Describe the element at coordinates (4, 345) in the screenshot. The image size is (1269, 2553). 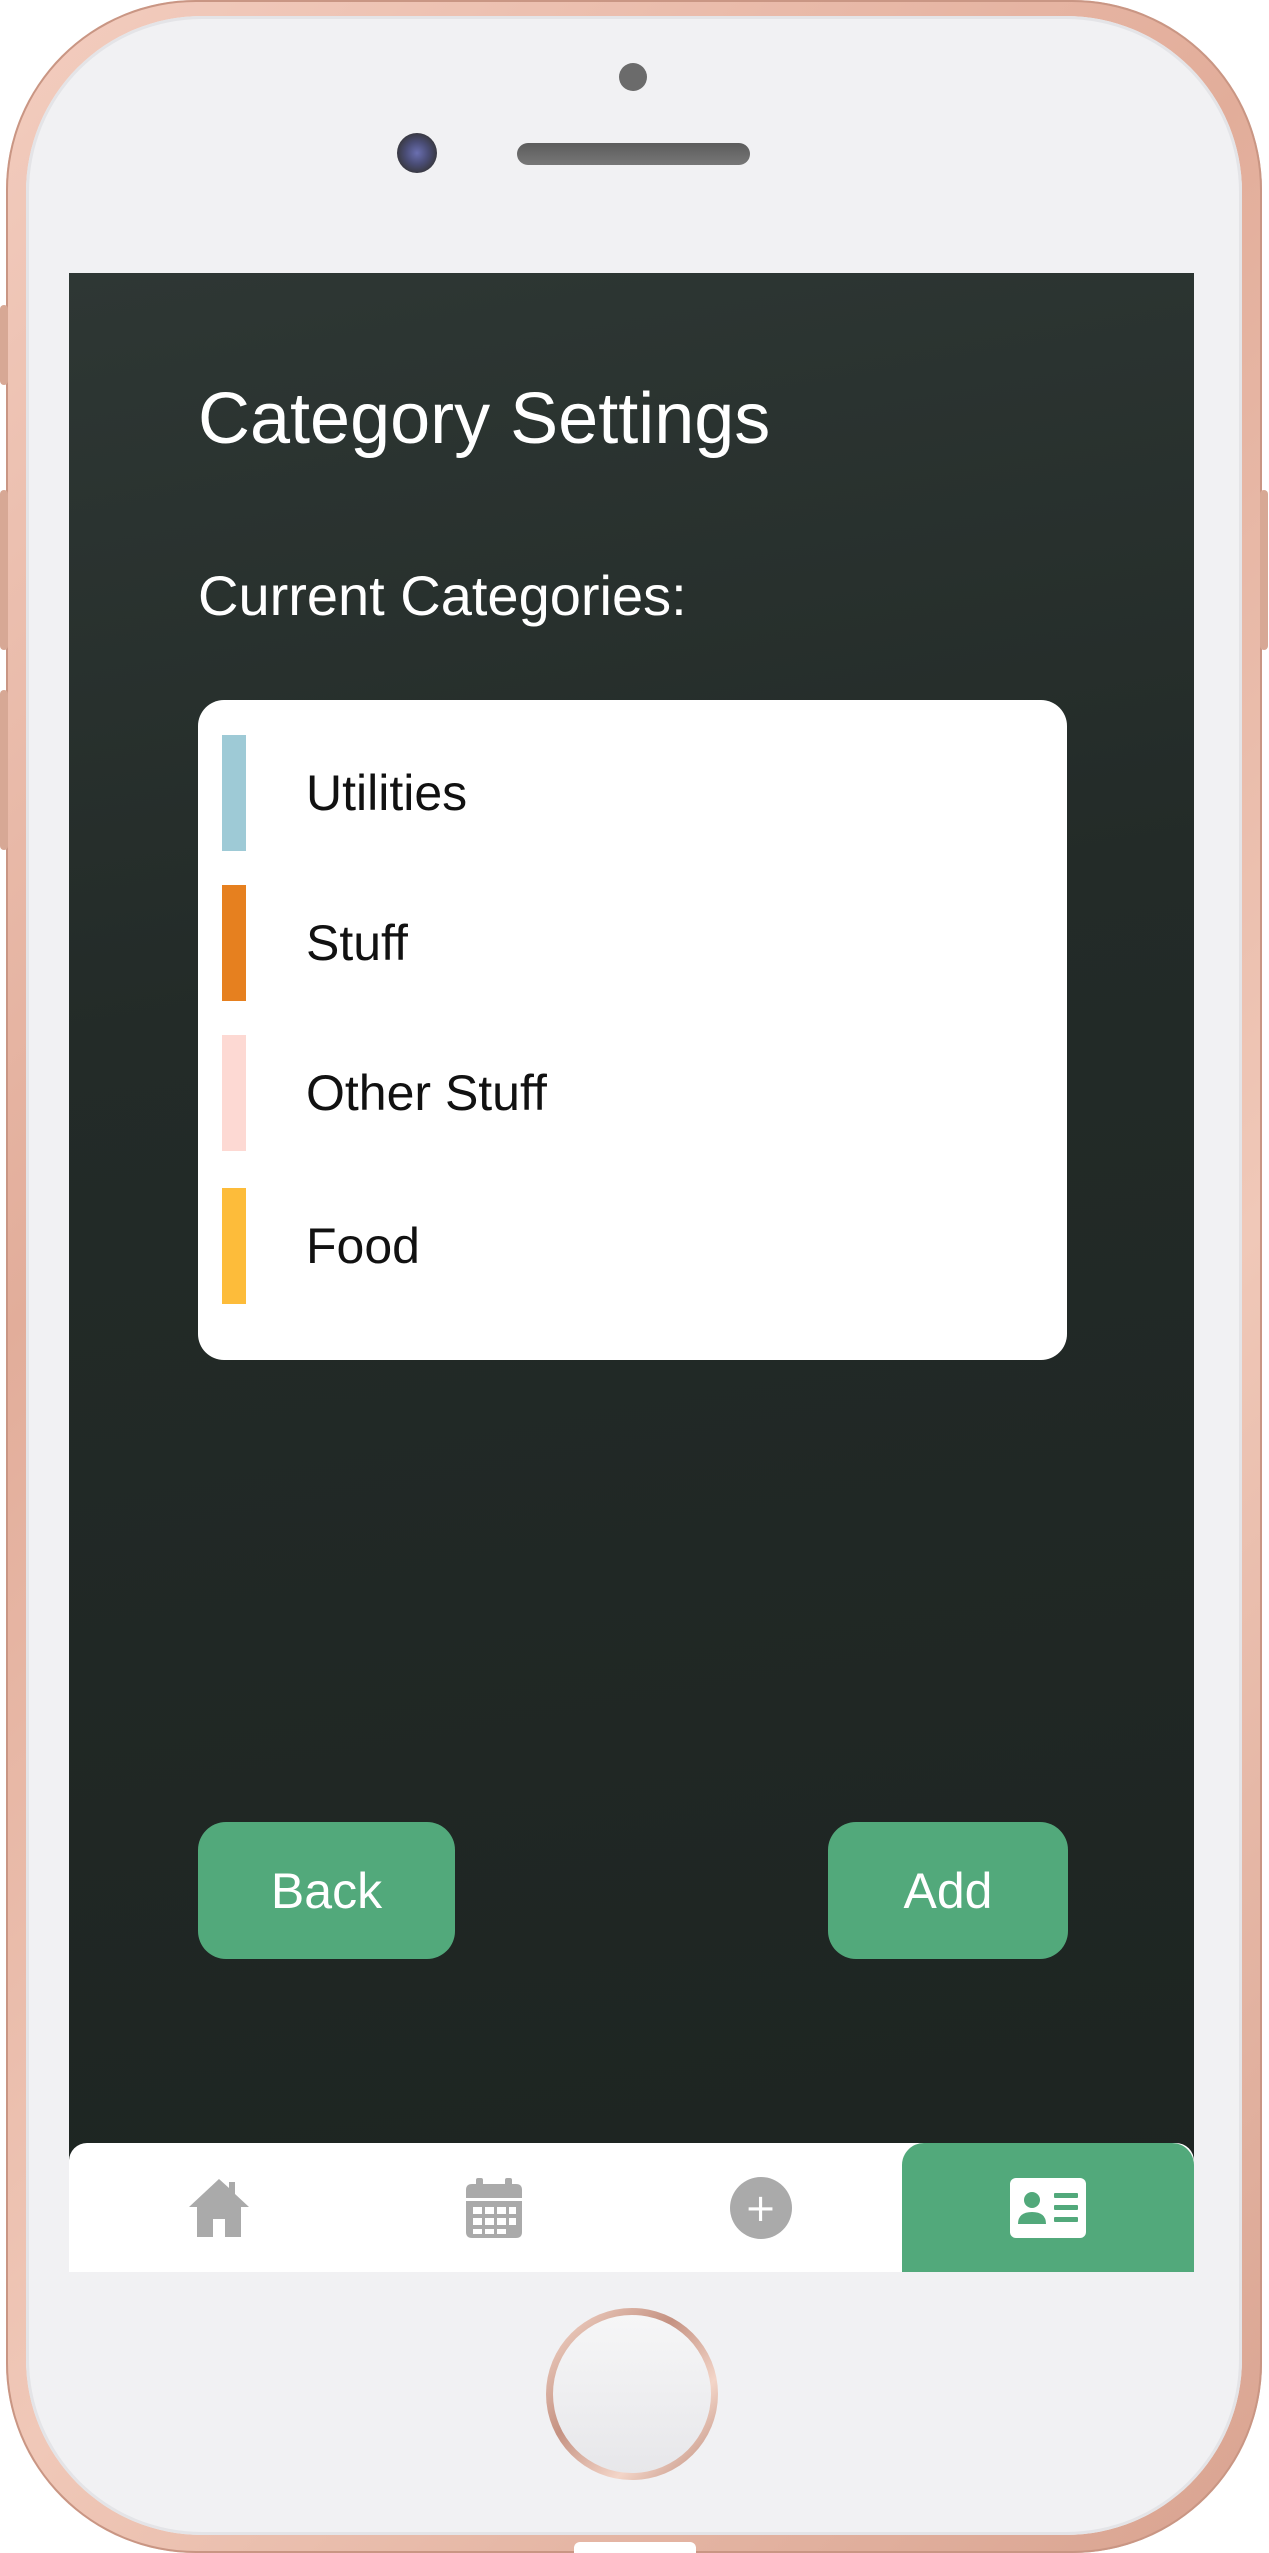
I see `silent-switch` at that location.